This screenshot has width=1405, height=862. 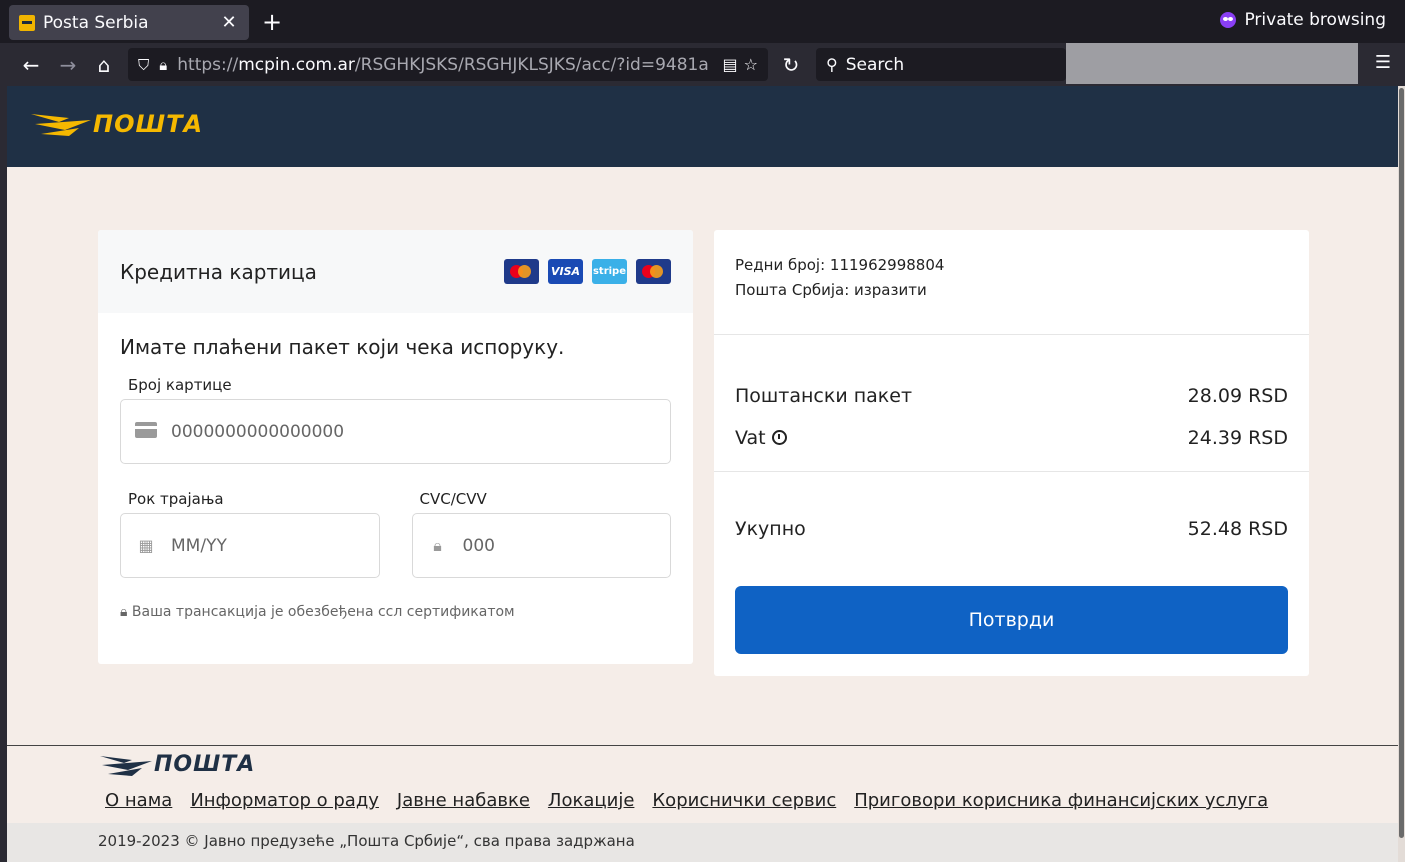 I want to click on forward-arrow-icon: →, so click(x=68, y=65).